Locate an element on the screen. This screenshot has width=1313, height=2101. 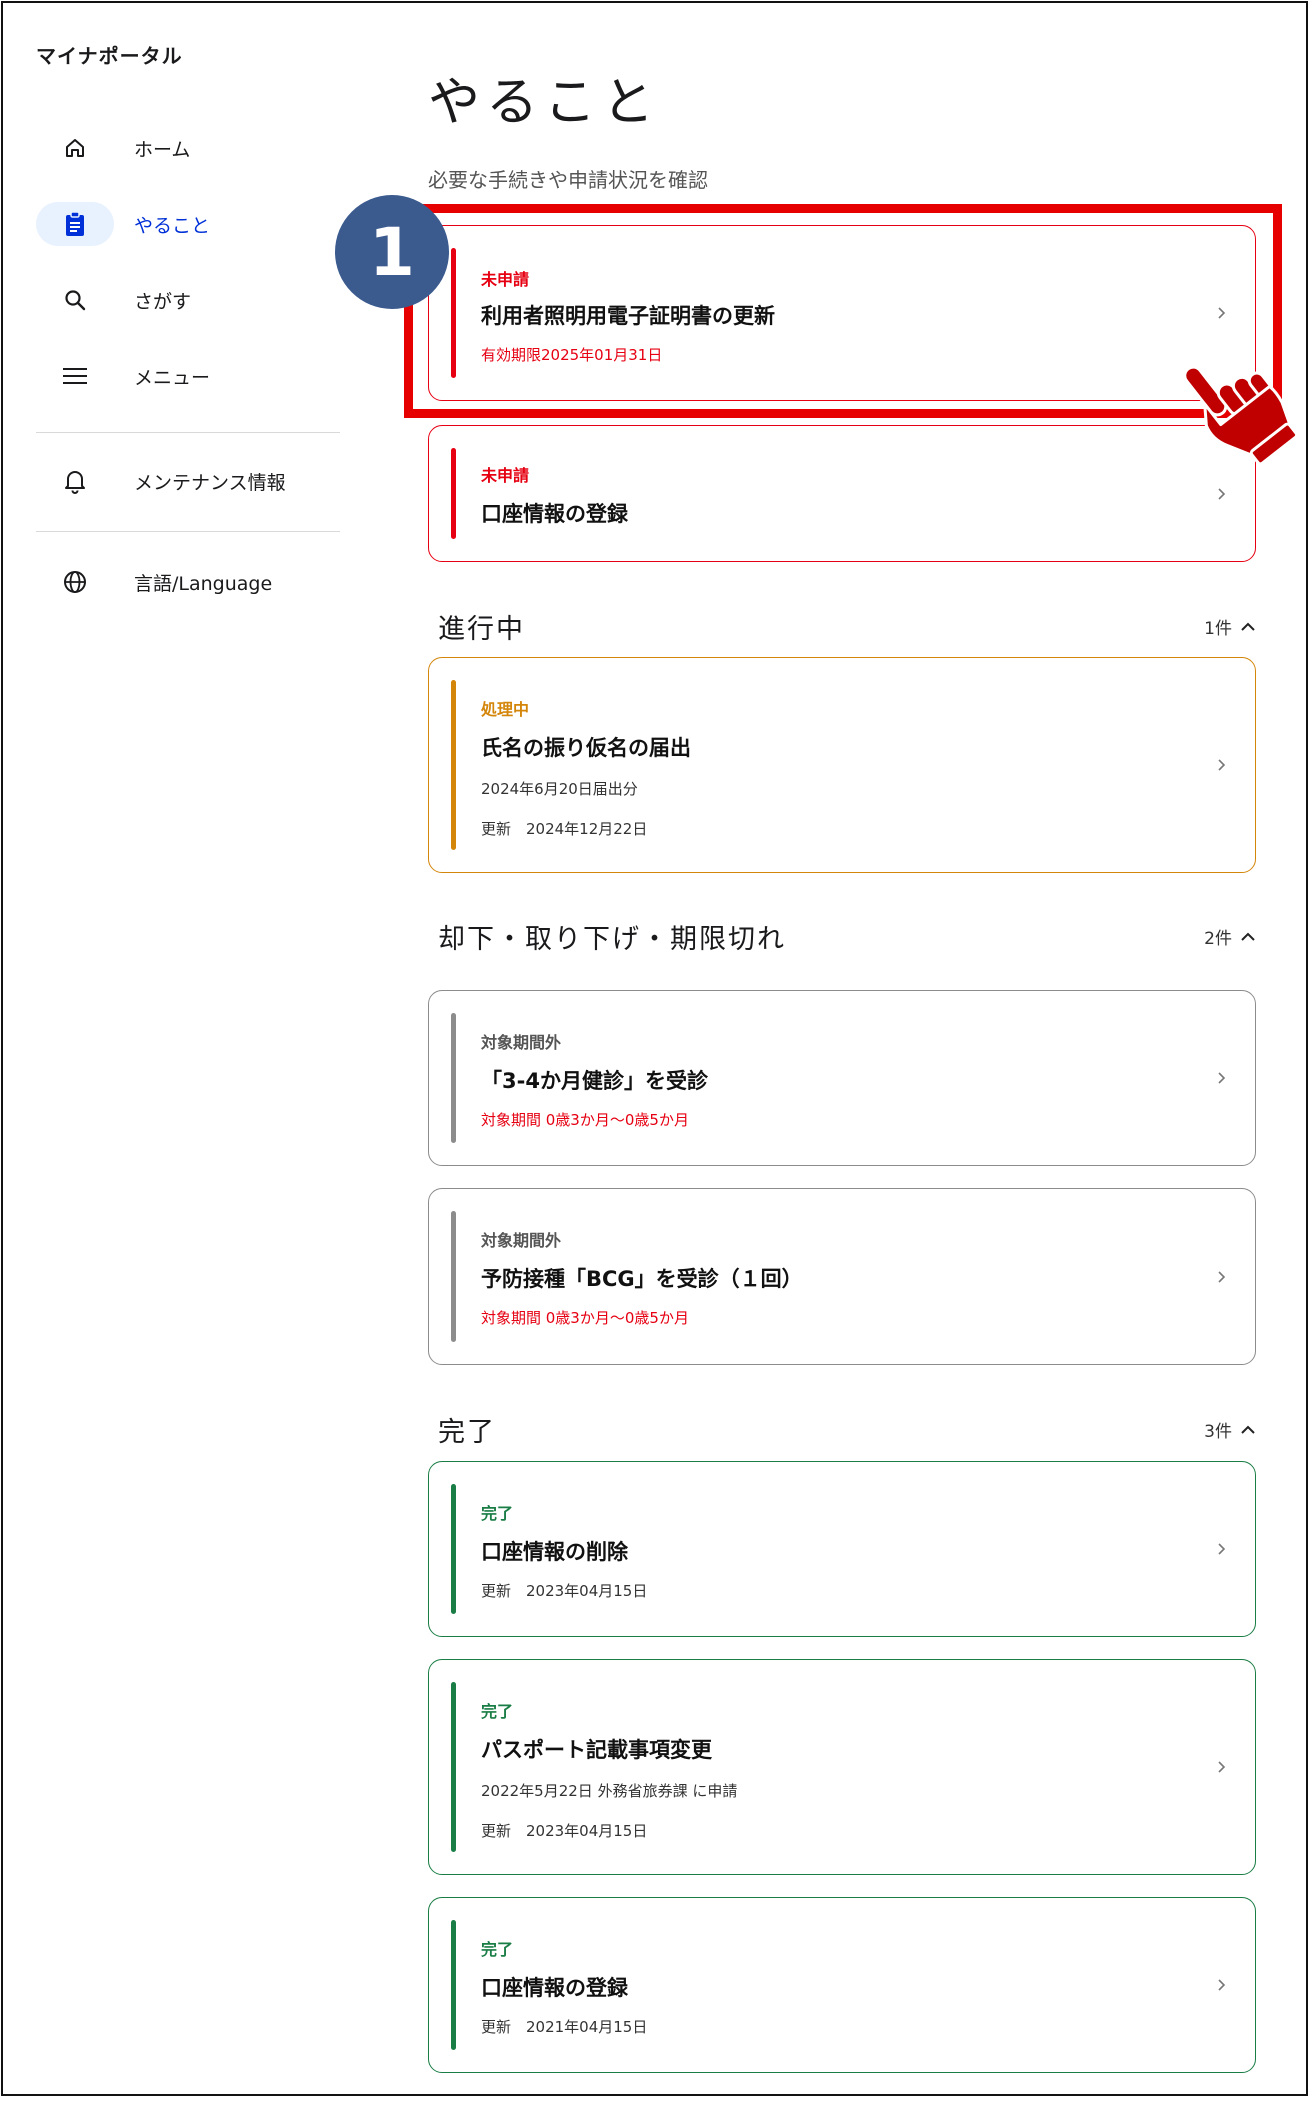
sidebar-item-language: 言語/Language is located at coordinates (188, 582).